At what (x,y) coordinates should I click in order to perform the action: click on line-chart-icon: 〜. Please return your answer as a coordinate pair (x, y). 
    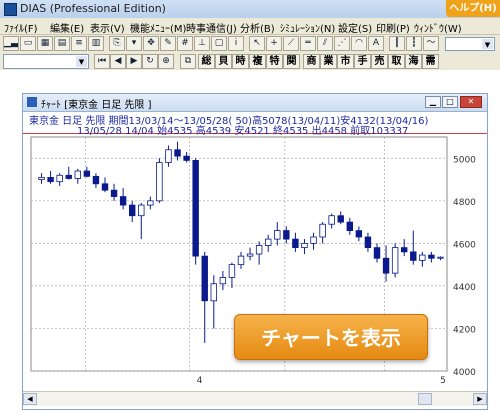
    Looking at the image, I should click on (431, 43).